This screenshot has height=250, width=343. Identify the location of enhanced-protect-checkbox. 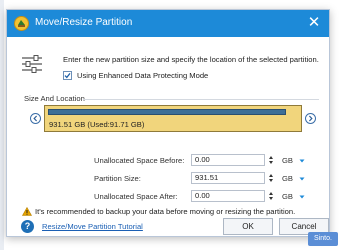
(67, 75).